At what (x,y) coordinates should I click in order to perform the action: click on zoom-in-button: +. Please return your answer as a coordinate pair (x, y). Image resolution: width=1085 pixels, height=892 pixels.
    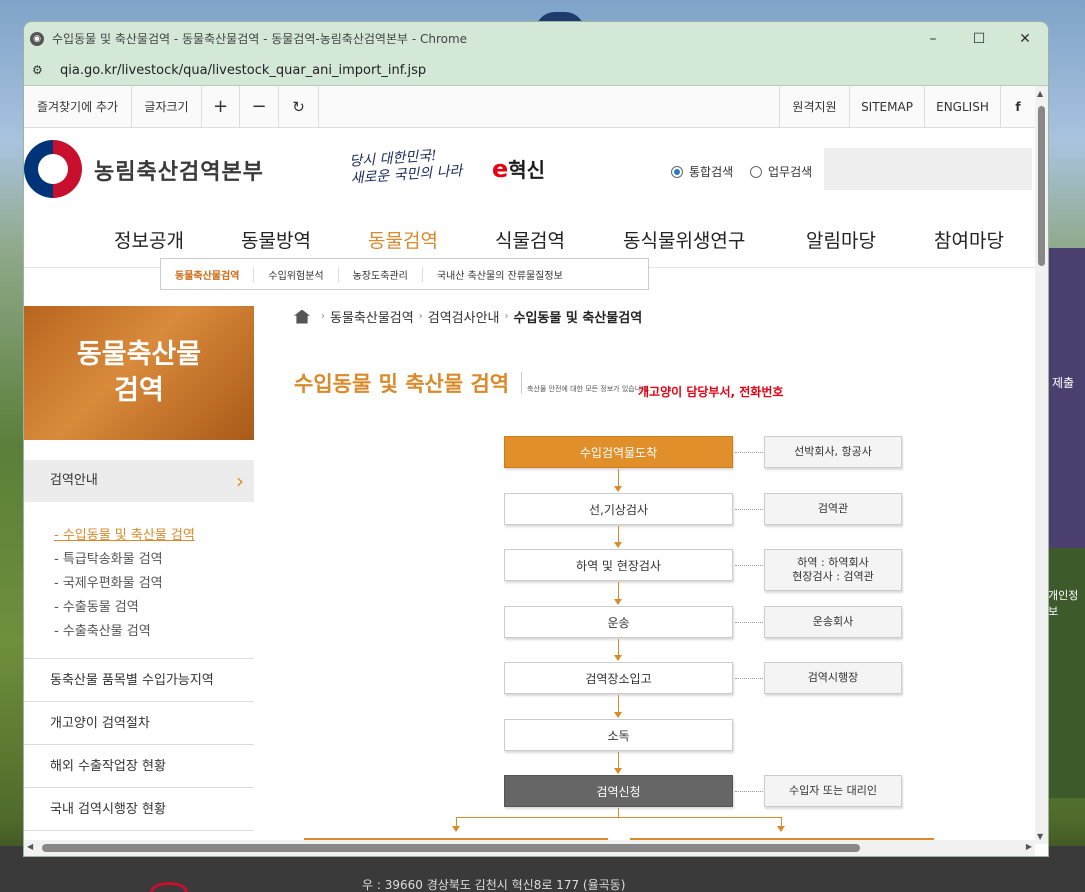
    Looking at the image, I should click on (221, 107).